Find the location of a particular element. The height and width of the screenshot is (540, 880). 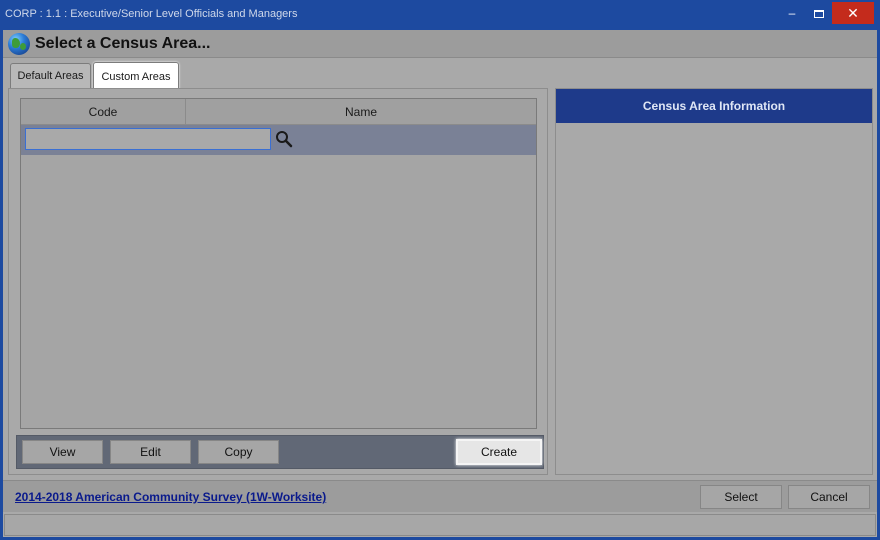

create-button: Create is located at coordinates (499, 452).